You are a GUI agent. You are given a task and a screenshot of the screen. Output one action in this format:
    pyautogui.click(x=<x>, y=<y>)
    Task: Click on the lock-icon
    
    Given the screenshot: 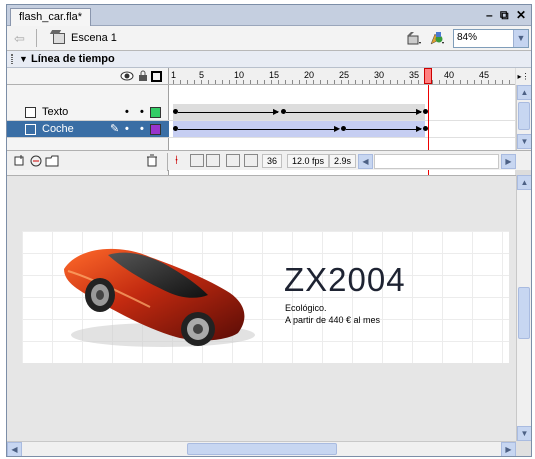 What is the action you would take?
    pyautogui.click(x=143, y=76)
    